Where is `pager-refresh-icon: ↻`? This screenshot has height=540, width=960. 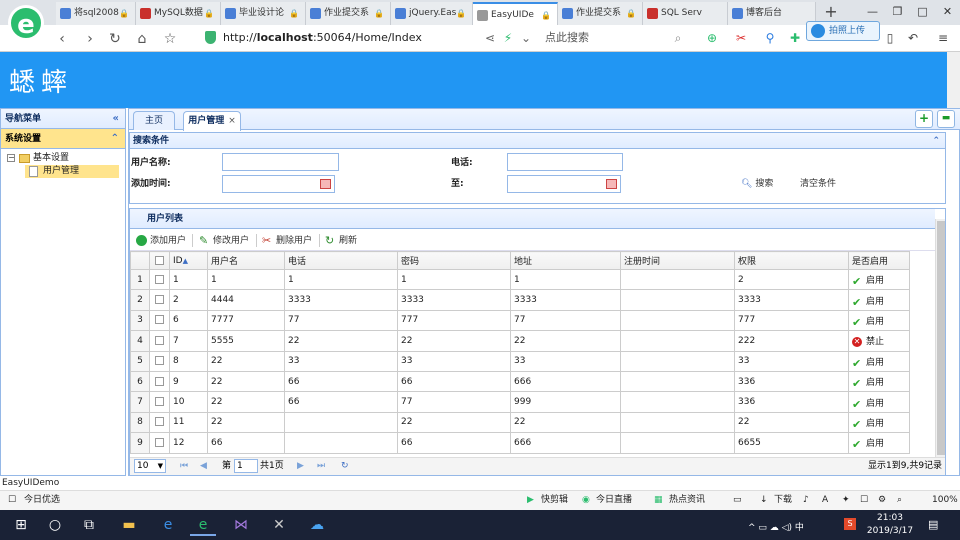
pager-refresh-icon: ↻ is located at coordinates (345, 466).